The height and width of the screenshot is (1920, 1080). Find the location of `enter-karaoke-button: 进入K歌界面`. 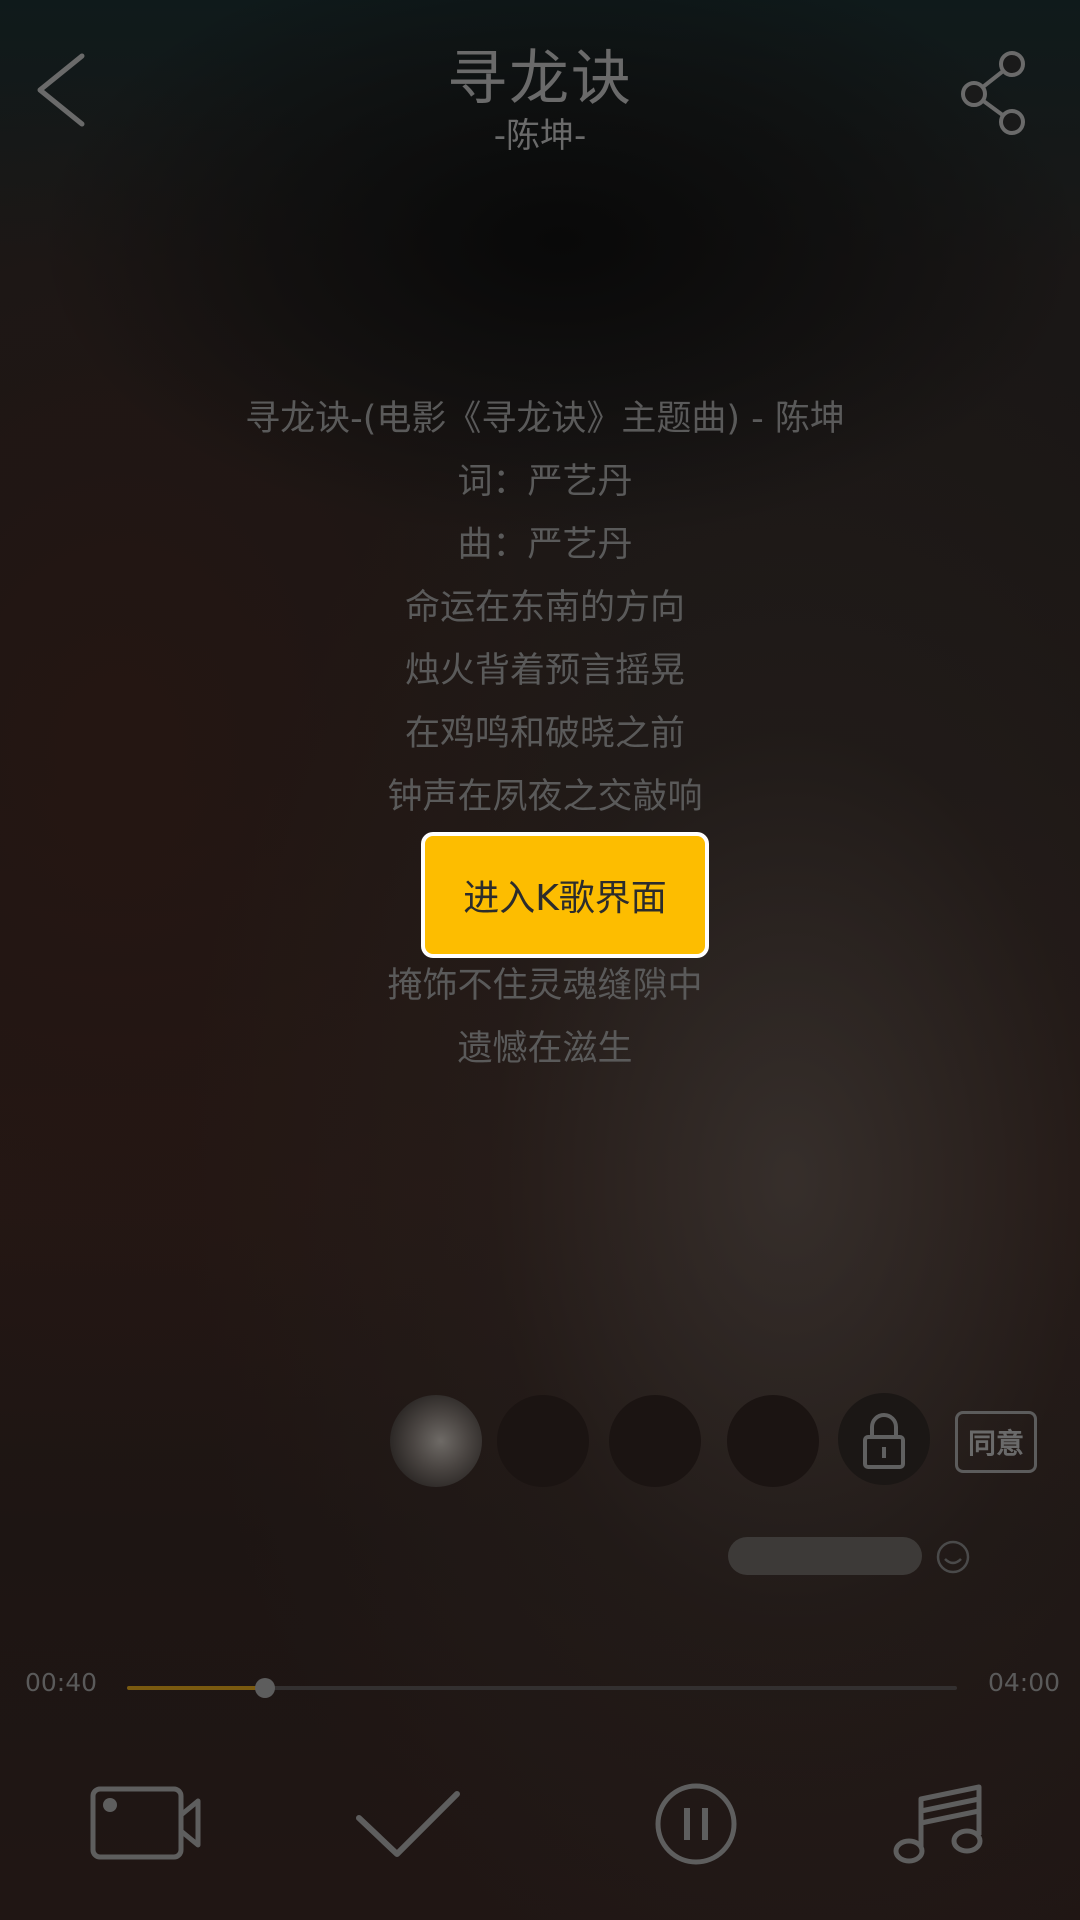

enter-karaoke-button: 进入K歌界面 is located at coordinates (565, 895).